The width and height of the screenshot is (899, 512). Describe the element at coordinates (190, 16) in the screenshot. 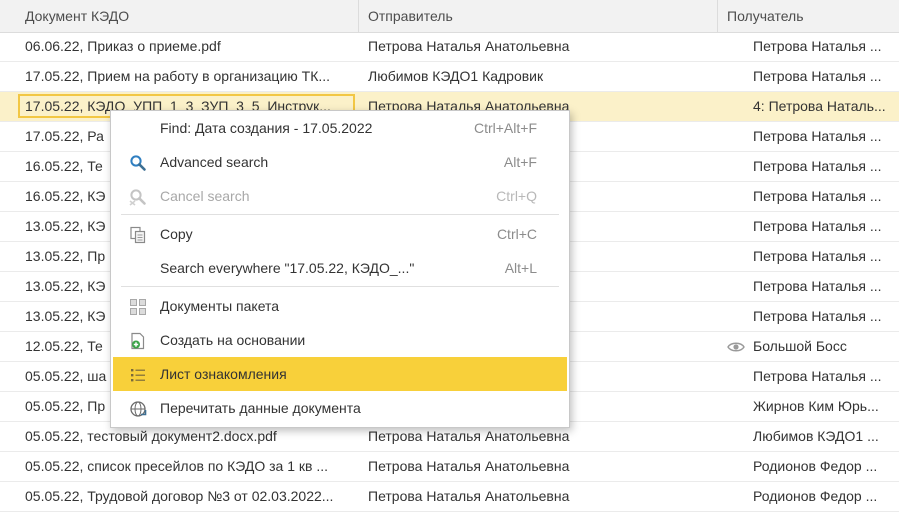

I see `column-header-document: Документ КЭДО` at that location.